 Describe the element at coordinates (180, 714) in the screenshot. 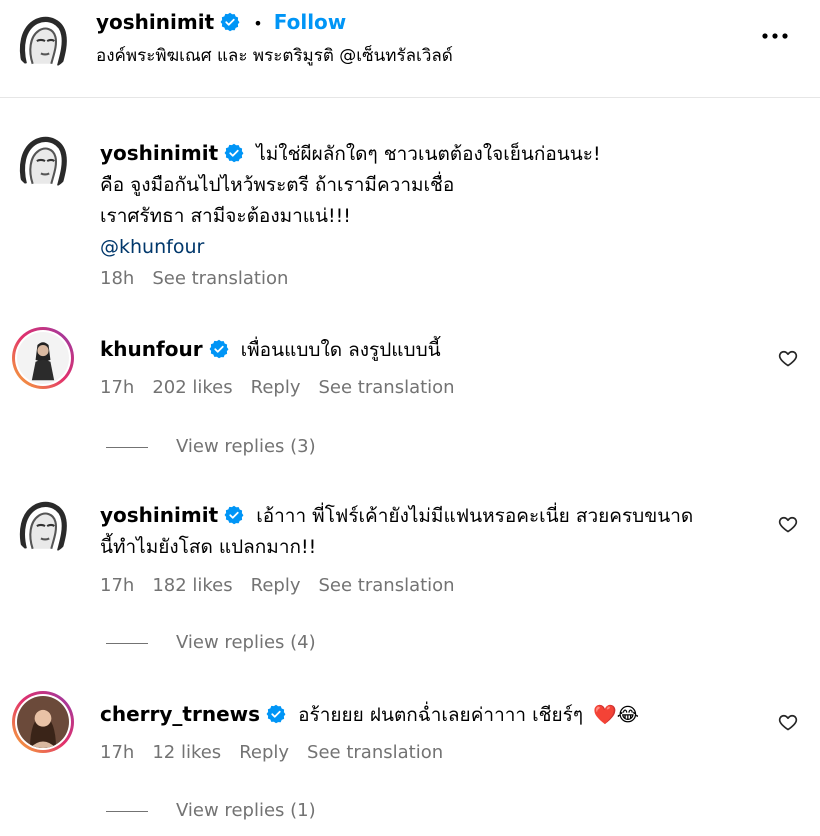

I see `comment-username: cherry_trnews` at that location.